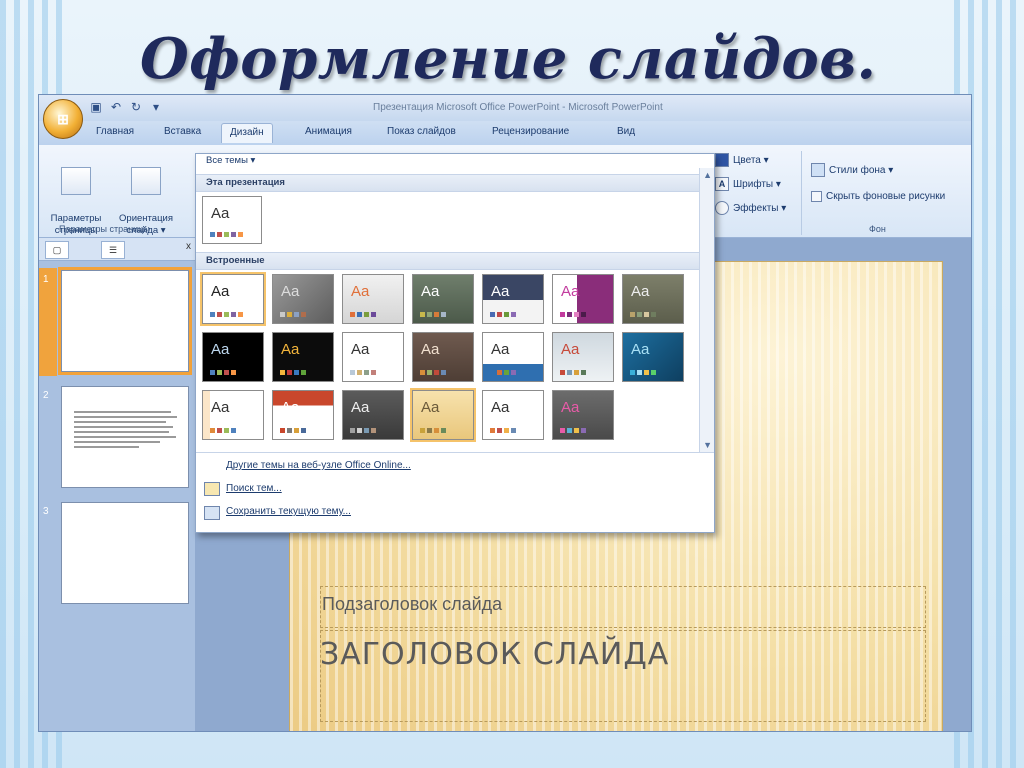  What do you see at coordinates (583, 415) in the screenshot?
I see `theme-20: Aa` at bounding box center [583, 415].